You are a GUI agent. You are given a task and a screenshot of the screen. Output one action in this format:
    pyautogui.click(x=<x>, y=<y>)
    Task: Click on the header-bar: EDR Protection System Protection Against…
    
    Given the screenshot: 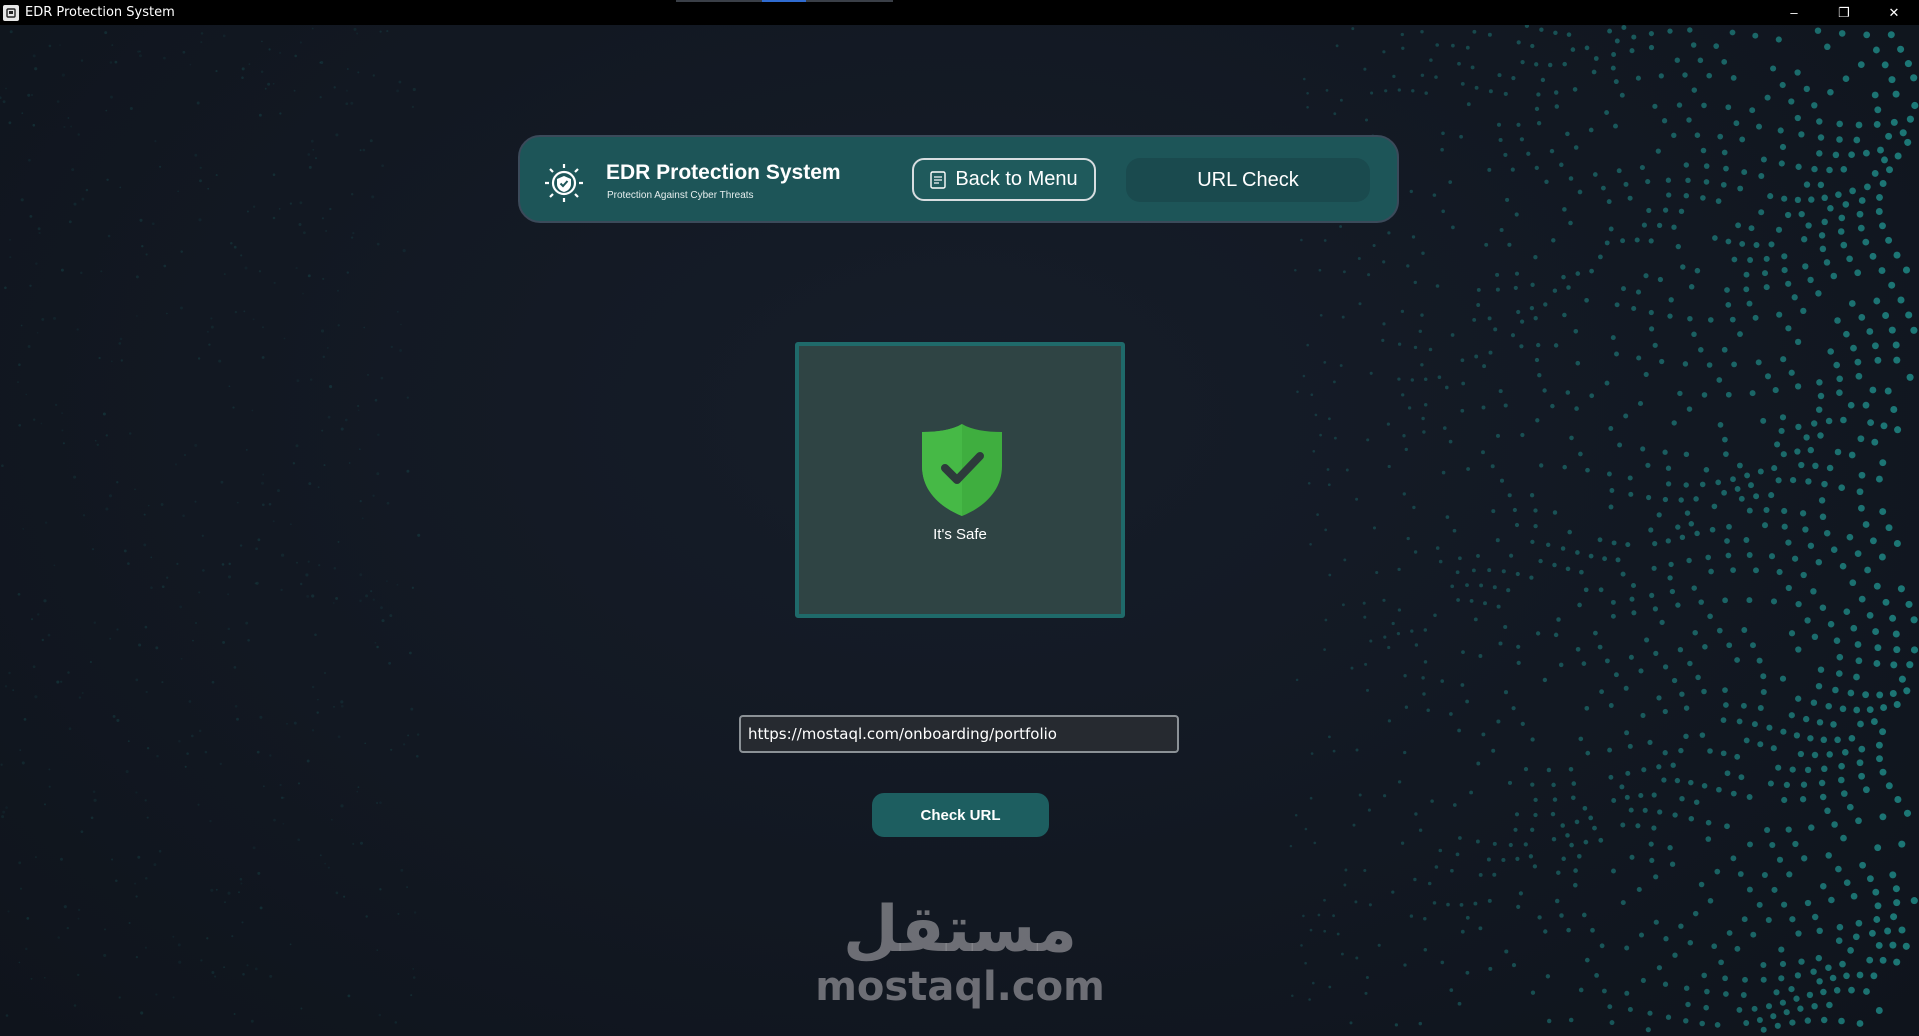 What is the action you would take?
    pyautogui.click(x=958, y=179)
    